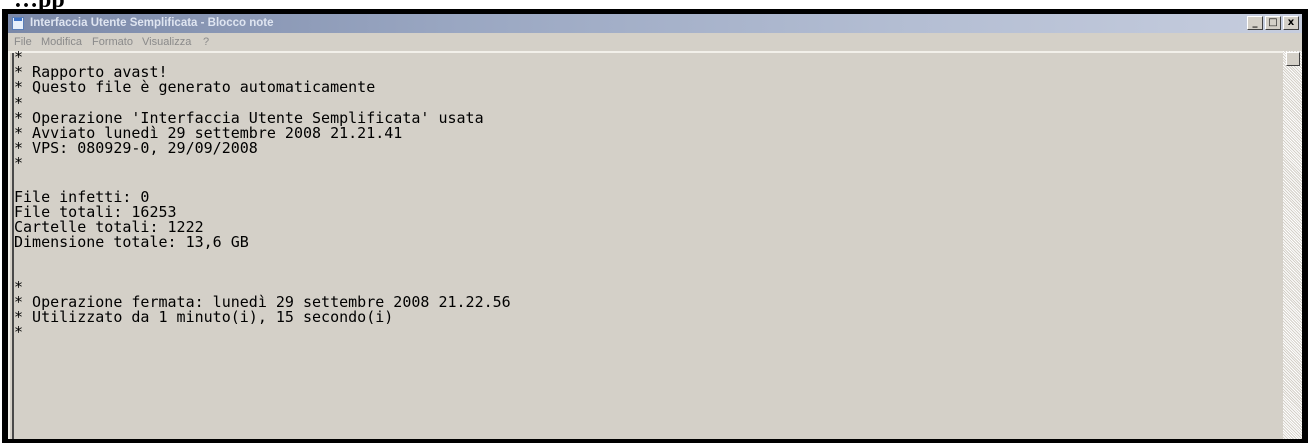 This screenshot has height=448, width=1316. Describe the element at coordinates (655, 42) in the screenshot. I see `menu-bar: File Modifica Formato Visualizza ?` at that location.